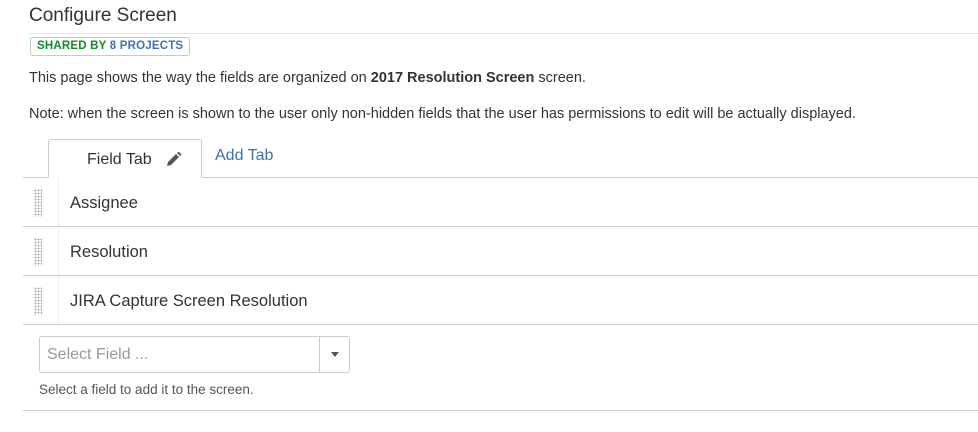 This screenshot has width=978, height=432. I want to click on dropdown-divider, so click(319, 354).